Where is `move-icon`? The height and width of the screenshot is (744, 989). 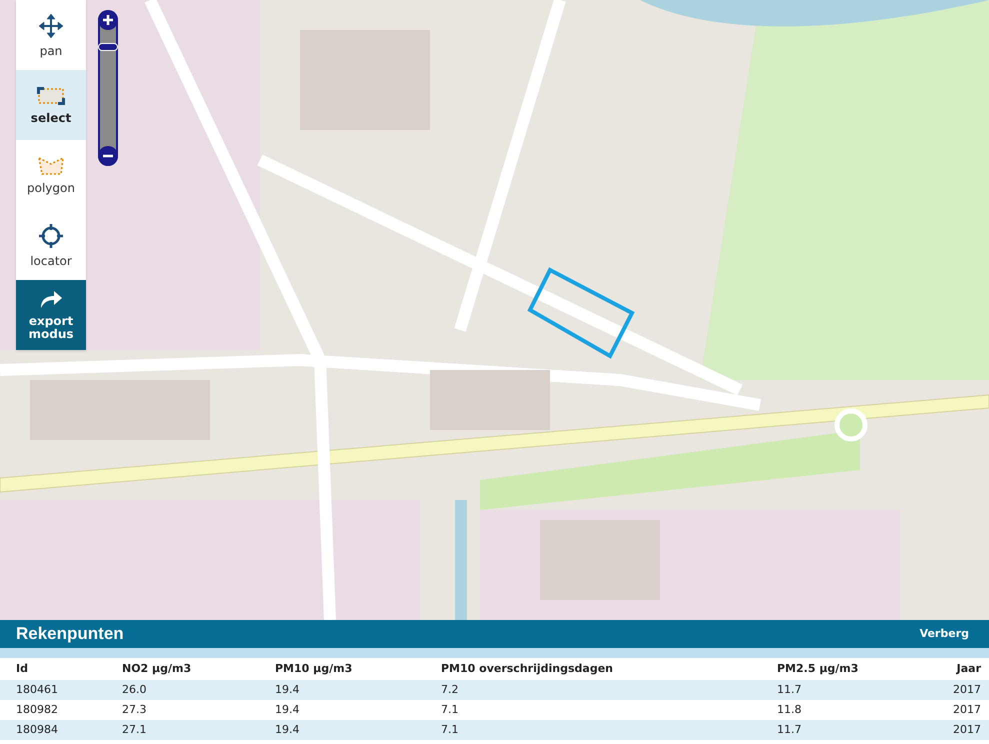
move-icon is located at coordinates (51, 25).